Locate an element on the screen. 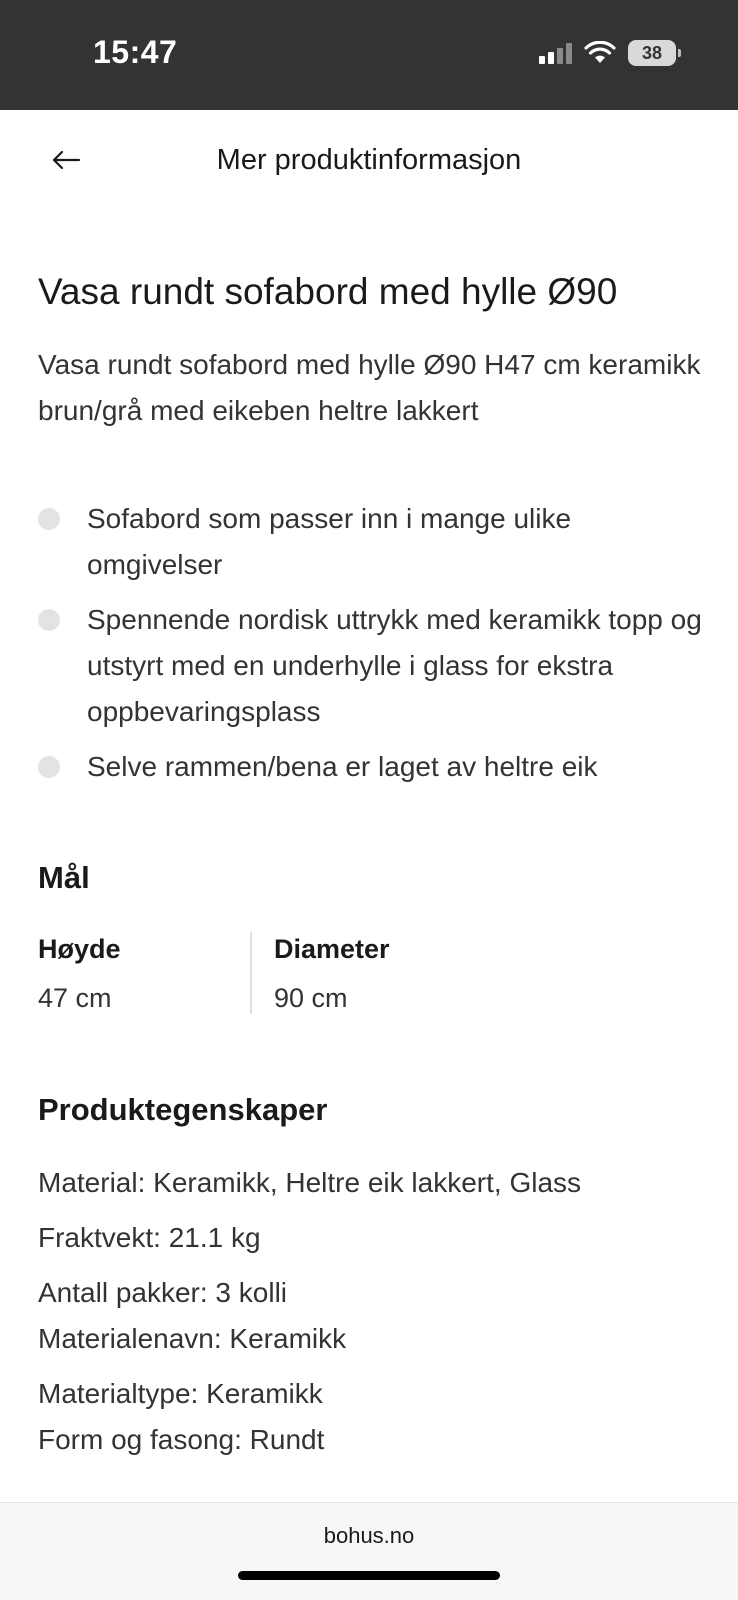  property-item: Materialtype: Keramikk is located at coordinates (180, 1394).